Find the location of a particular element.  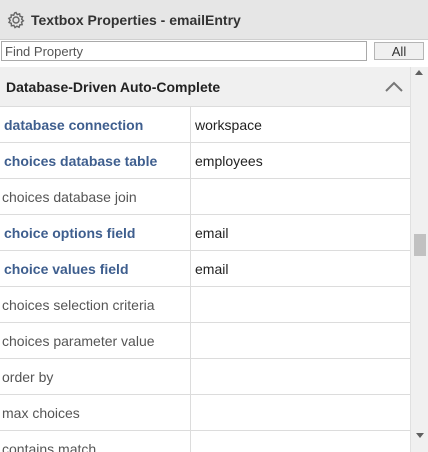

property-name: order by is located at coordinates (95, 376).